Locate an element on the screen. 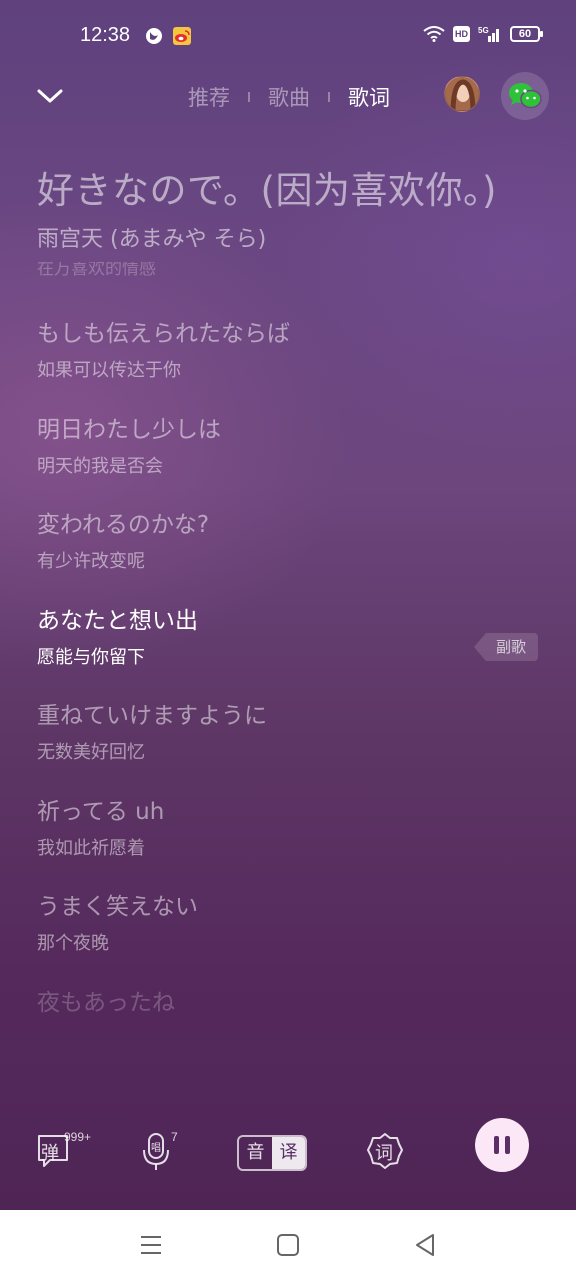  home-icon is located at coordinates (288, 1245).